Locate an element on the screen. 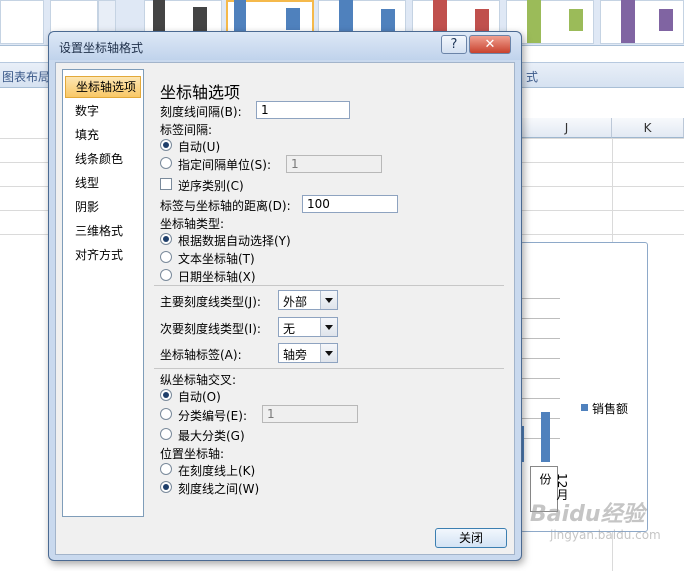  minor-tick-dropdown: 无 is located at coordinates (308, 327).